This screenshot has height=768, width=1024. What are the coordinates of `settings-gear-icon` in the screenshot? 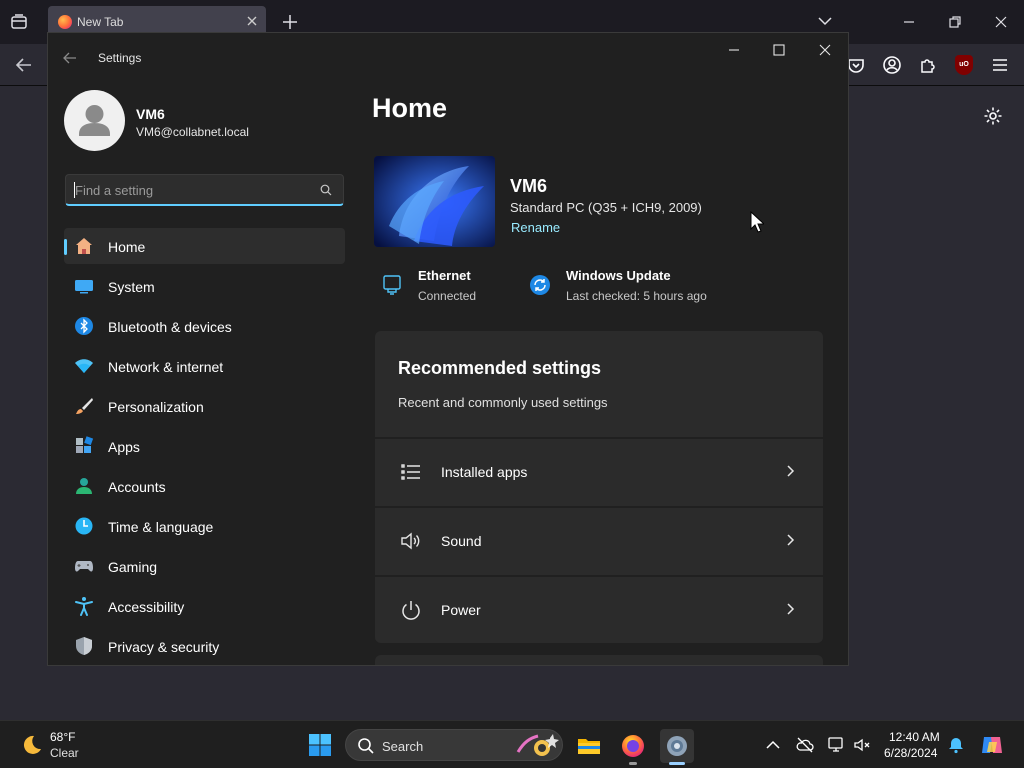 It's located at (677, 746).